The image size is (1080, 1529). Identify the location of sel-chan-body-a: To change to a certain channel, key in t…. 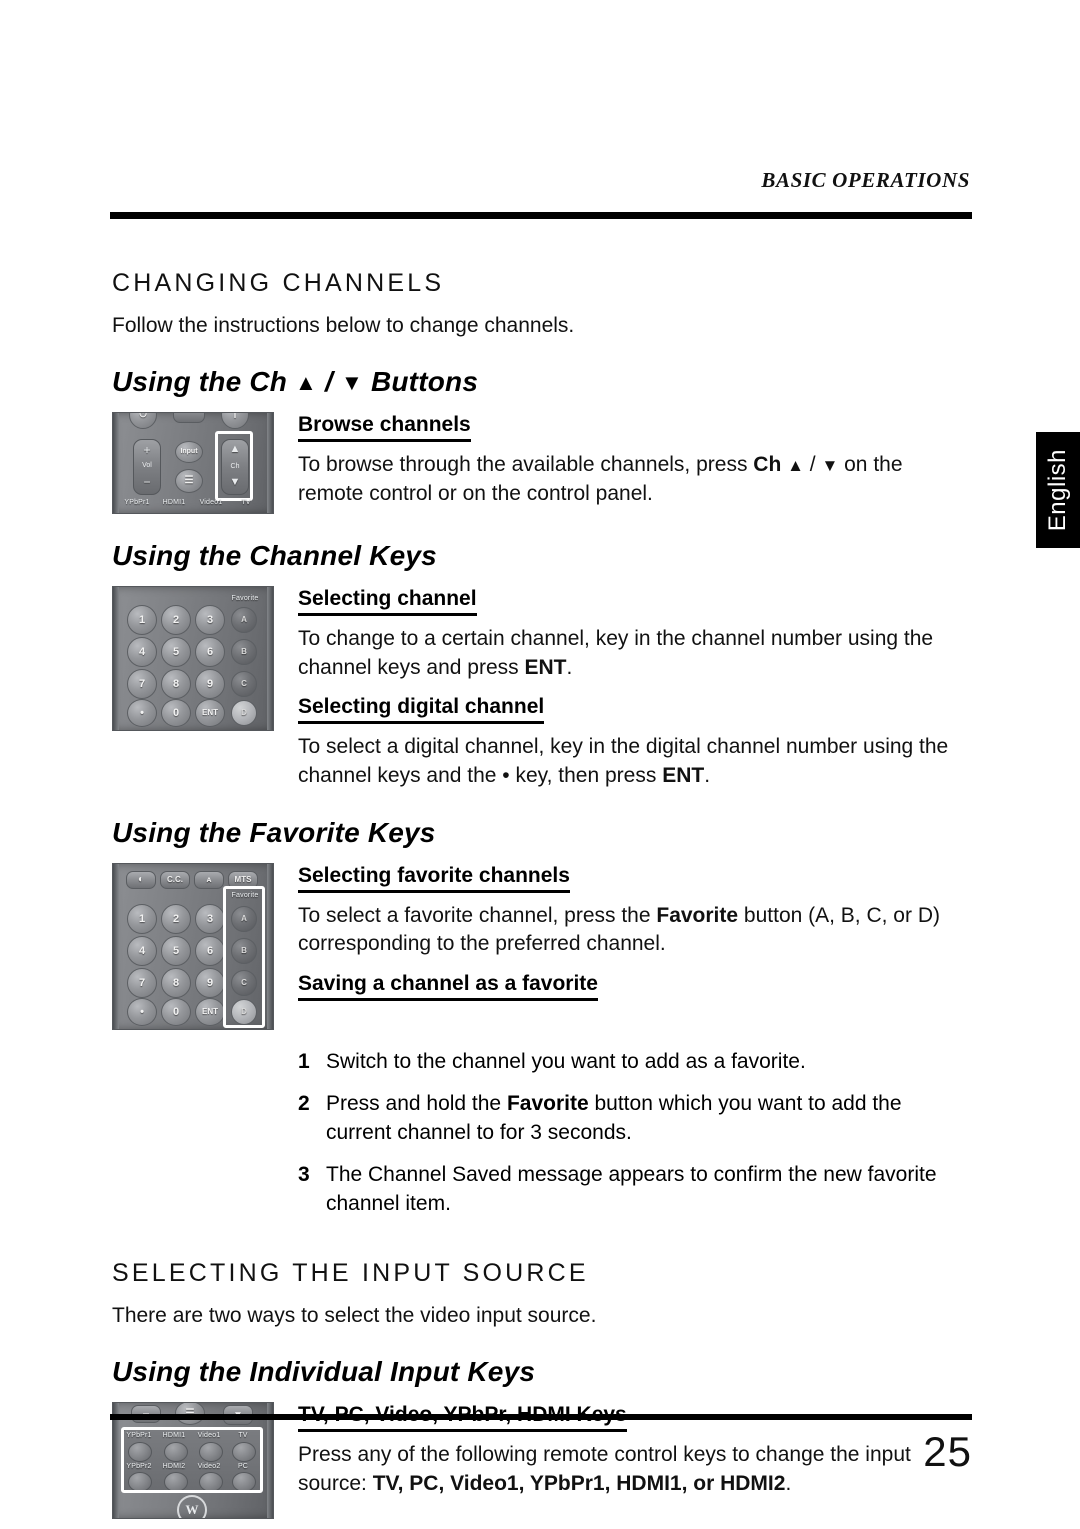
(616, 653).